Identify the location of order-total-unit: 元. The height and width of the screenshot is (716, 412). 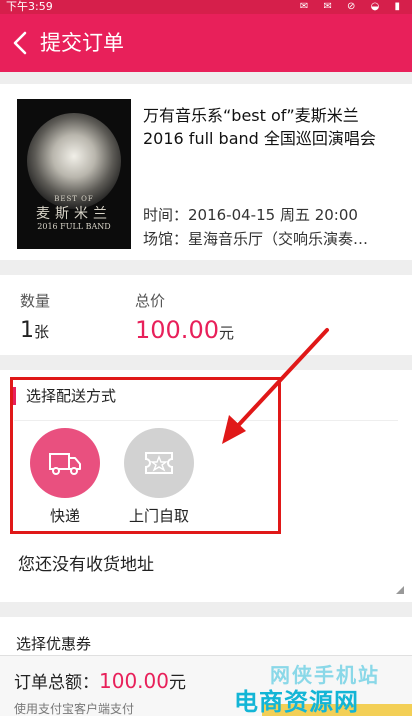
(177, 683).